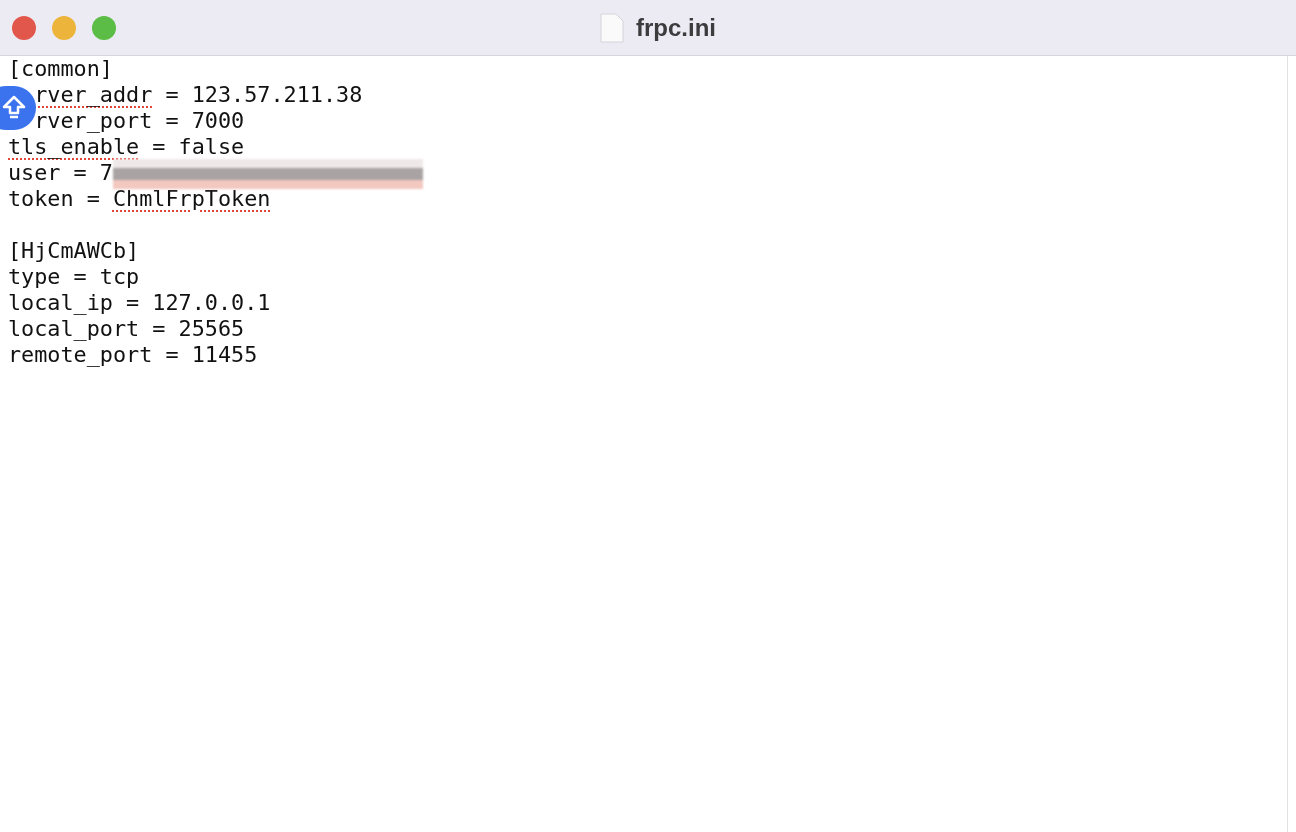 The height and width of the screenshot is (832, 1296). What do you see at coordinates (74, 147) in the screenshot?
I see `misspelled-word: tls_enable` at bounding box center [74, 147].